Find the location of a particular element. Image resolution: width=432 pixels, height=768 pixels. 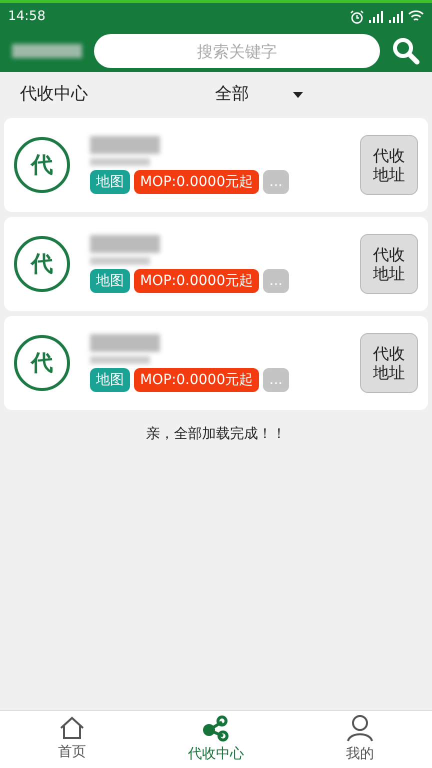

filter-dropdown: 全部 is located at coordinates (259, 95).